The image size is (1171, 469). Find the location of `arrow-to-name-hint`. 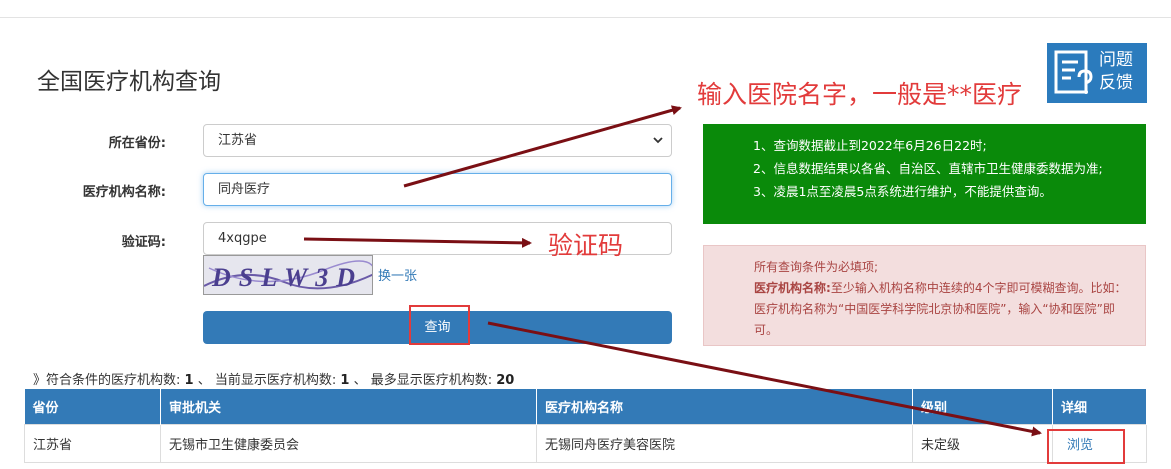

arrow-to-name-hint is located at coordinates (542, 146).